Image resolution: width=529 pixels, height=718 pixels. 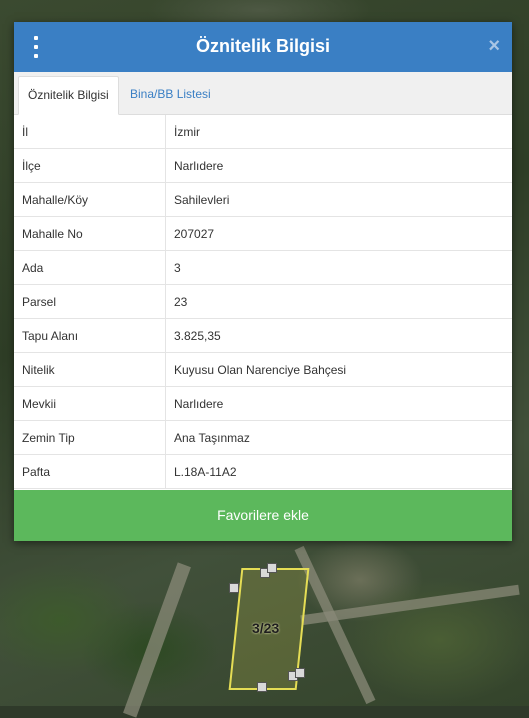 I want to click on attribute-value: Sahilevleri, so click(x=338, y=199).